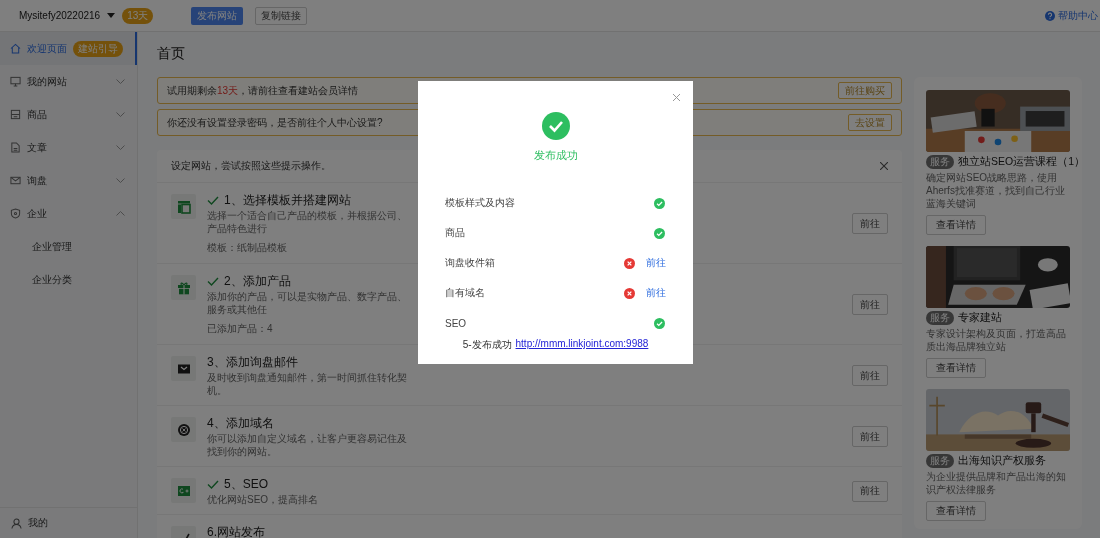 The width and height of the screenshot is (1100, 538). What do you see at coordinates (456, 323) in the screenshot?
I see `check-item-label: SEO` at bounding box center [456, 323].